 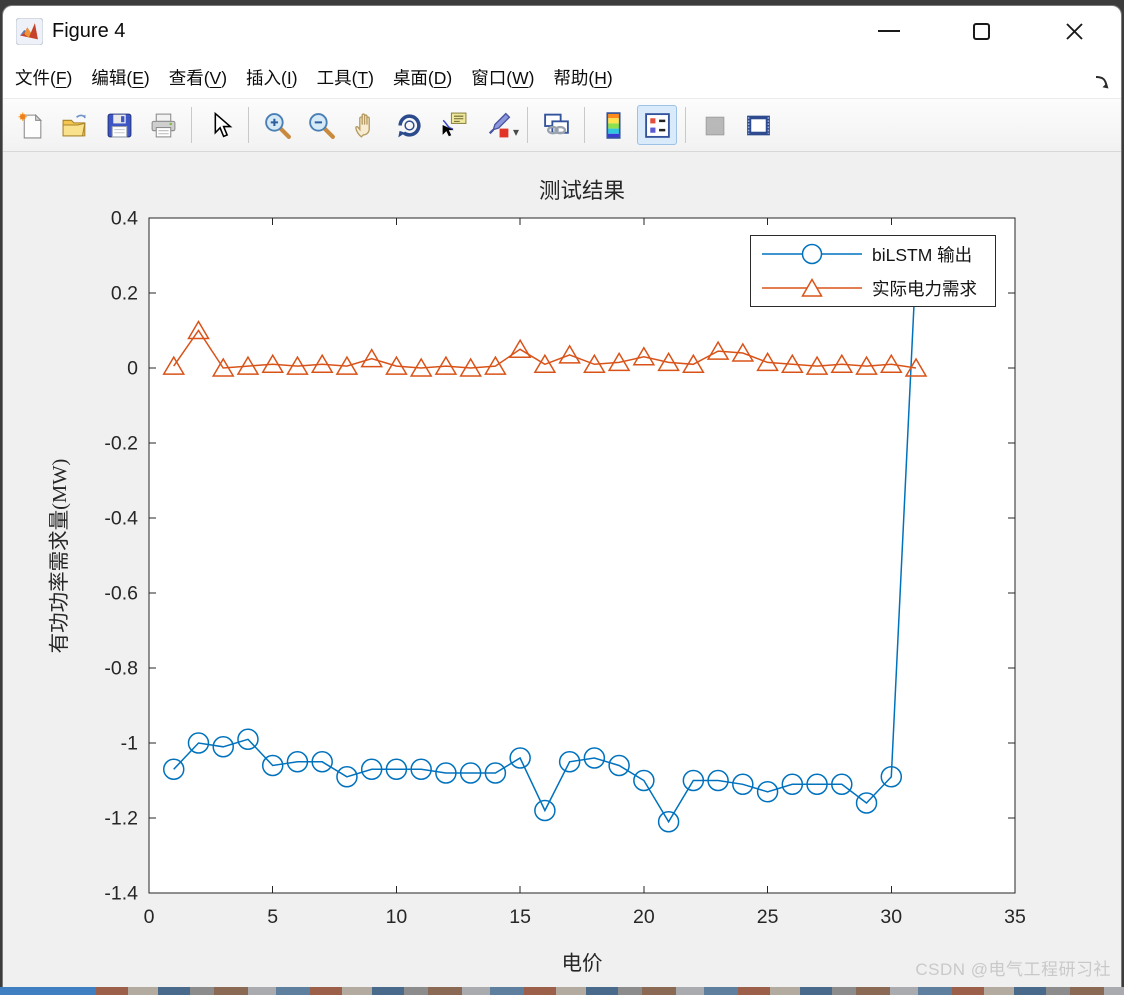 What do you see at coordinates (89, 30) in the screenshot?
I see `window-title: Figure 4` at bounding box center [89, 30].